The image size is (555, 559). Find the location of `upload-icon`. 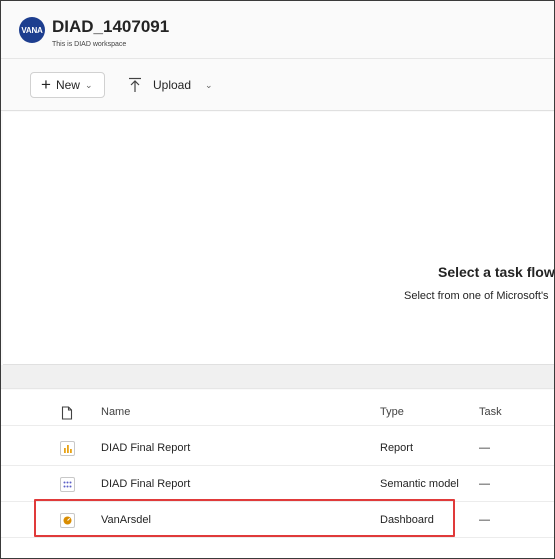

upload-icon is located at coordinates (135, 85).